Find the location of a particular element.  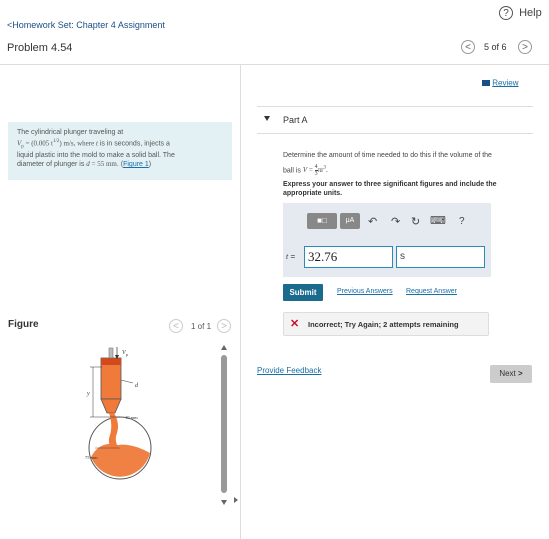

review-link: Review is located at coordinates (500, 82).